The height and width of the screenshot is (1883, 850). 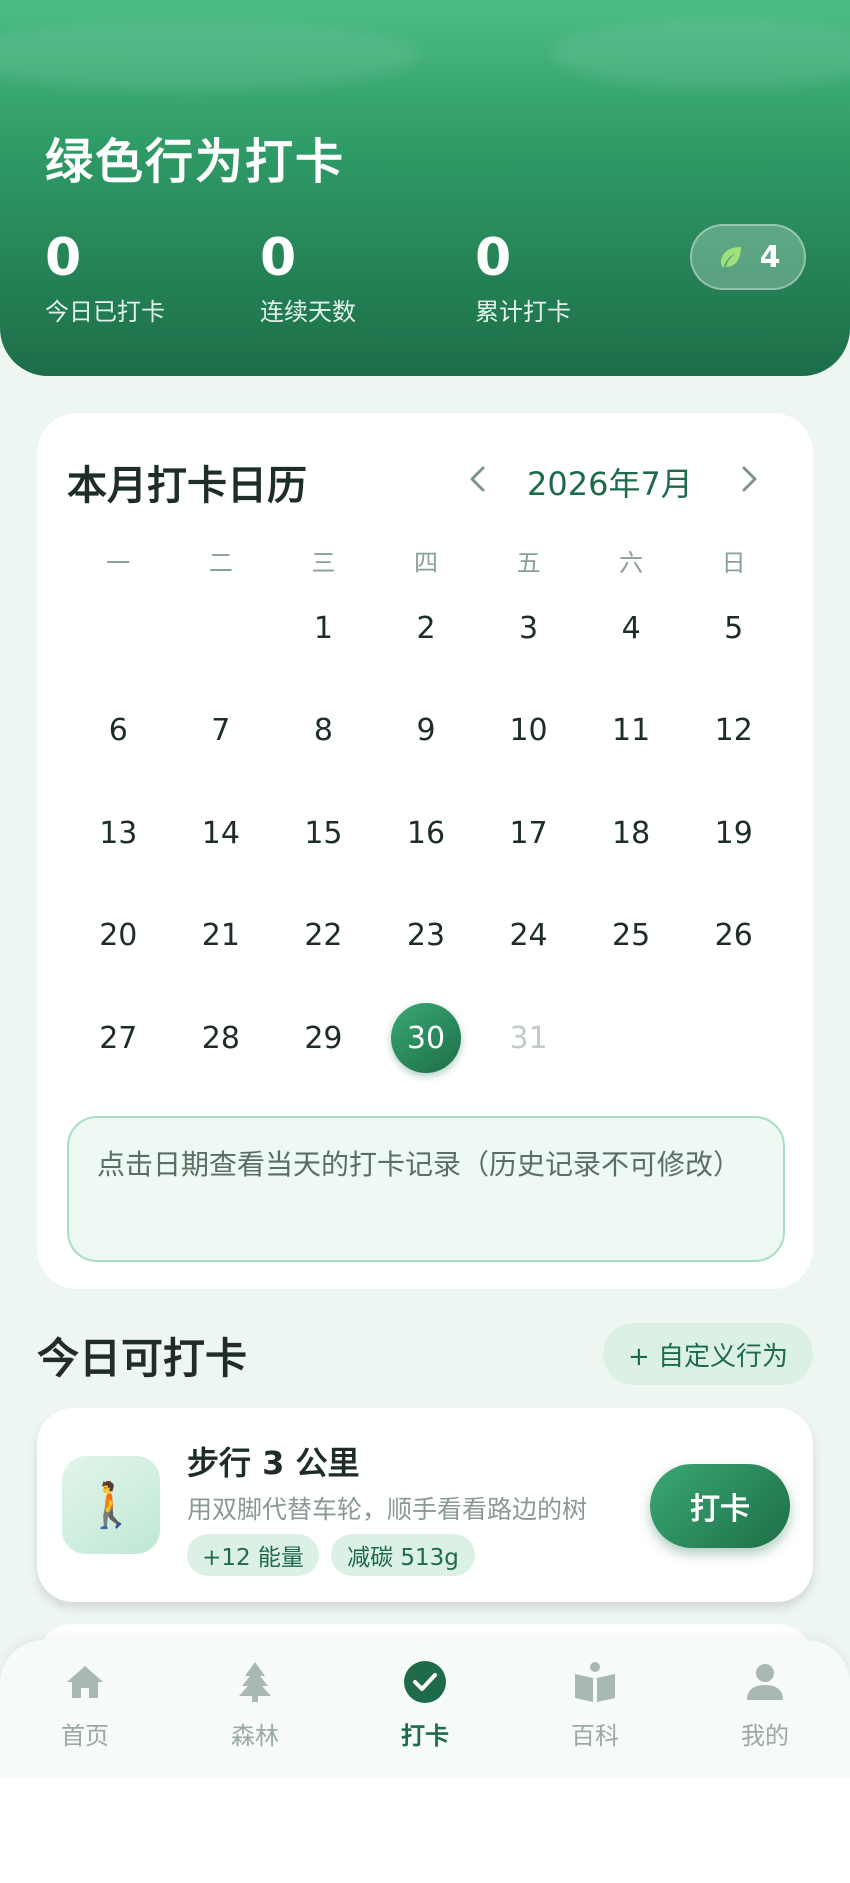 What do you see at coordinates (770, 257) in the screenshot?
I see `energy-count: 4` at bounding box center [770, 257].